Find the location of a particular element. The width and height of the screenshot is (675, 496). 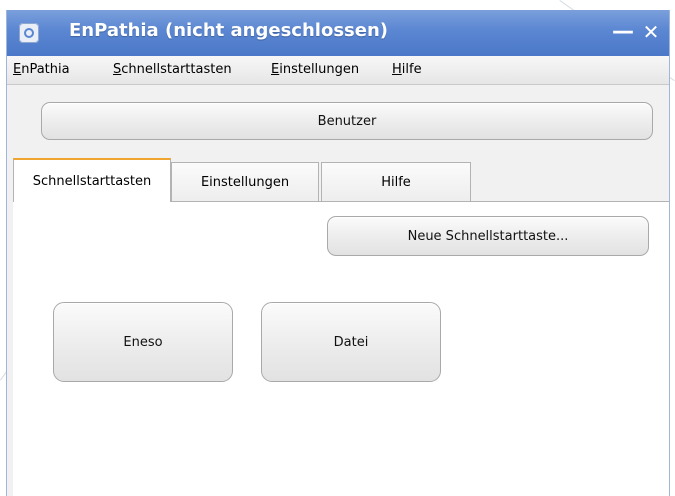

menu-schnellstarttasten-label: chnellstarttasten is located at coordinates (176, 69).